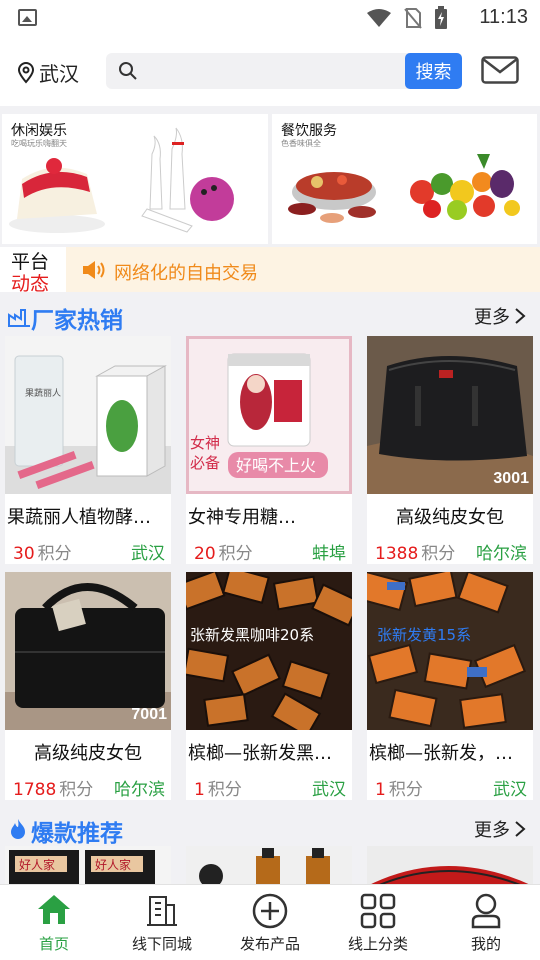 This screenshot has width=540, height=960. I want to click on tab-label: 发布产品, so click(269, 944).